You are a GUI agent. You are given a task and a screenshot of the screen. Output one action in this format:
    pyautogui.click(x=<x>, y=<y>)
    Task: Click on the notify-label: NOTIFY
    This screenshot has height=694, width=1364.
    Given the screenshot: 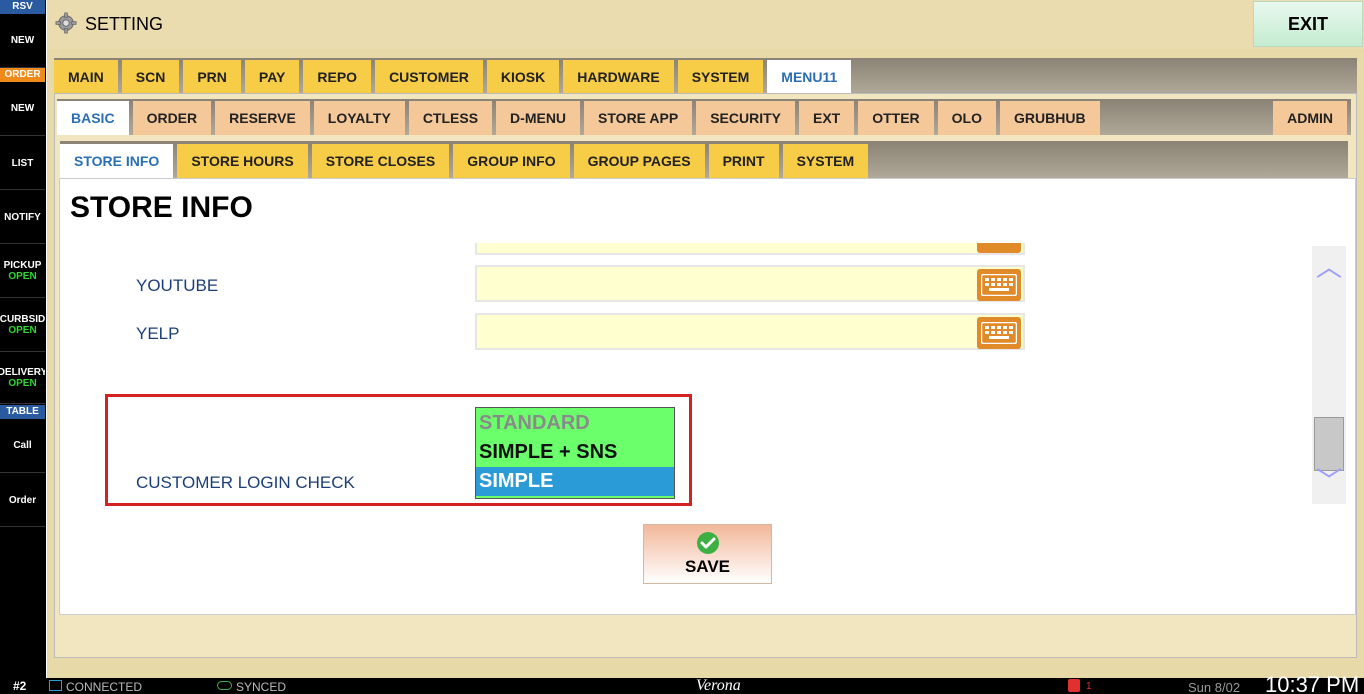 What is the action you would take?
    pyautogui.click(x=22, y=217)
    